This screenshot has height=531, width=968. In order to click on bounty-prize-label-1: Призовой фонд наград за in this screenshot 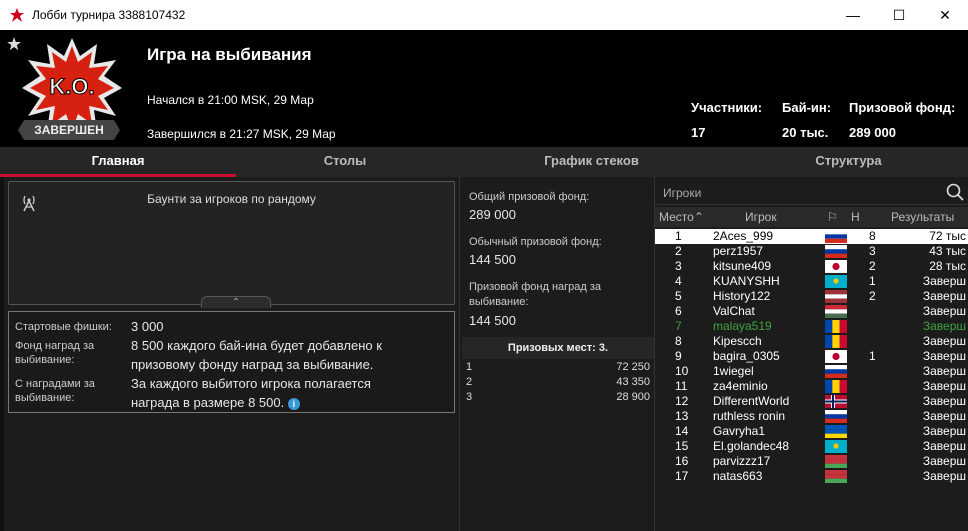, I will do `click(535, 287)`.